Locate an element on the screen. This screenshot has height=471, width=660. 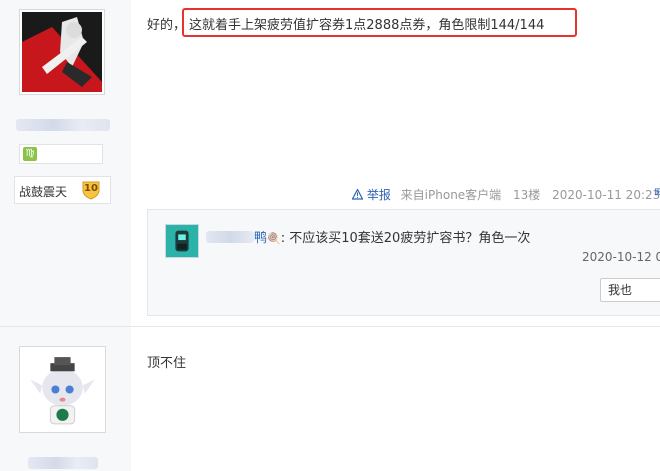
reply-username-tail: 鸭 is located at coordinates (260, 238).